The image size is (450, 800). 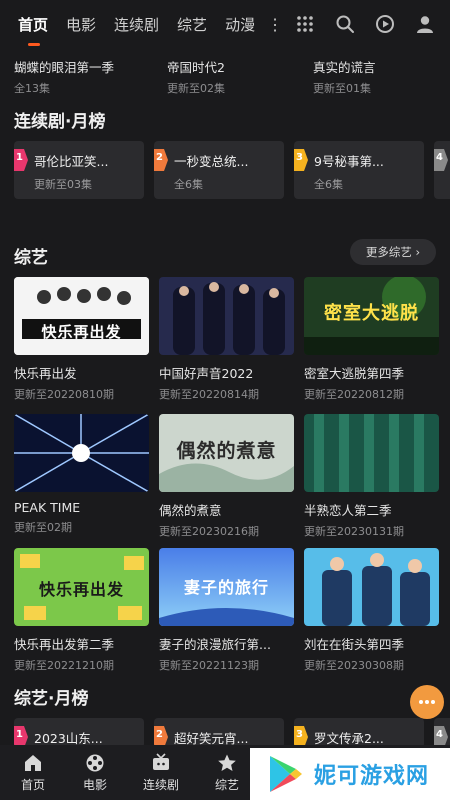 I want to click on variety-status: 更新至20230308期, so click(x=354, y=665).